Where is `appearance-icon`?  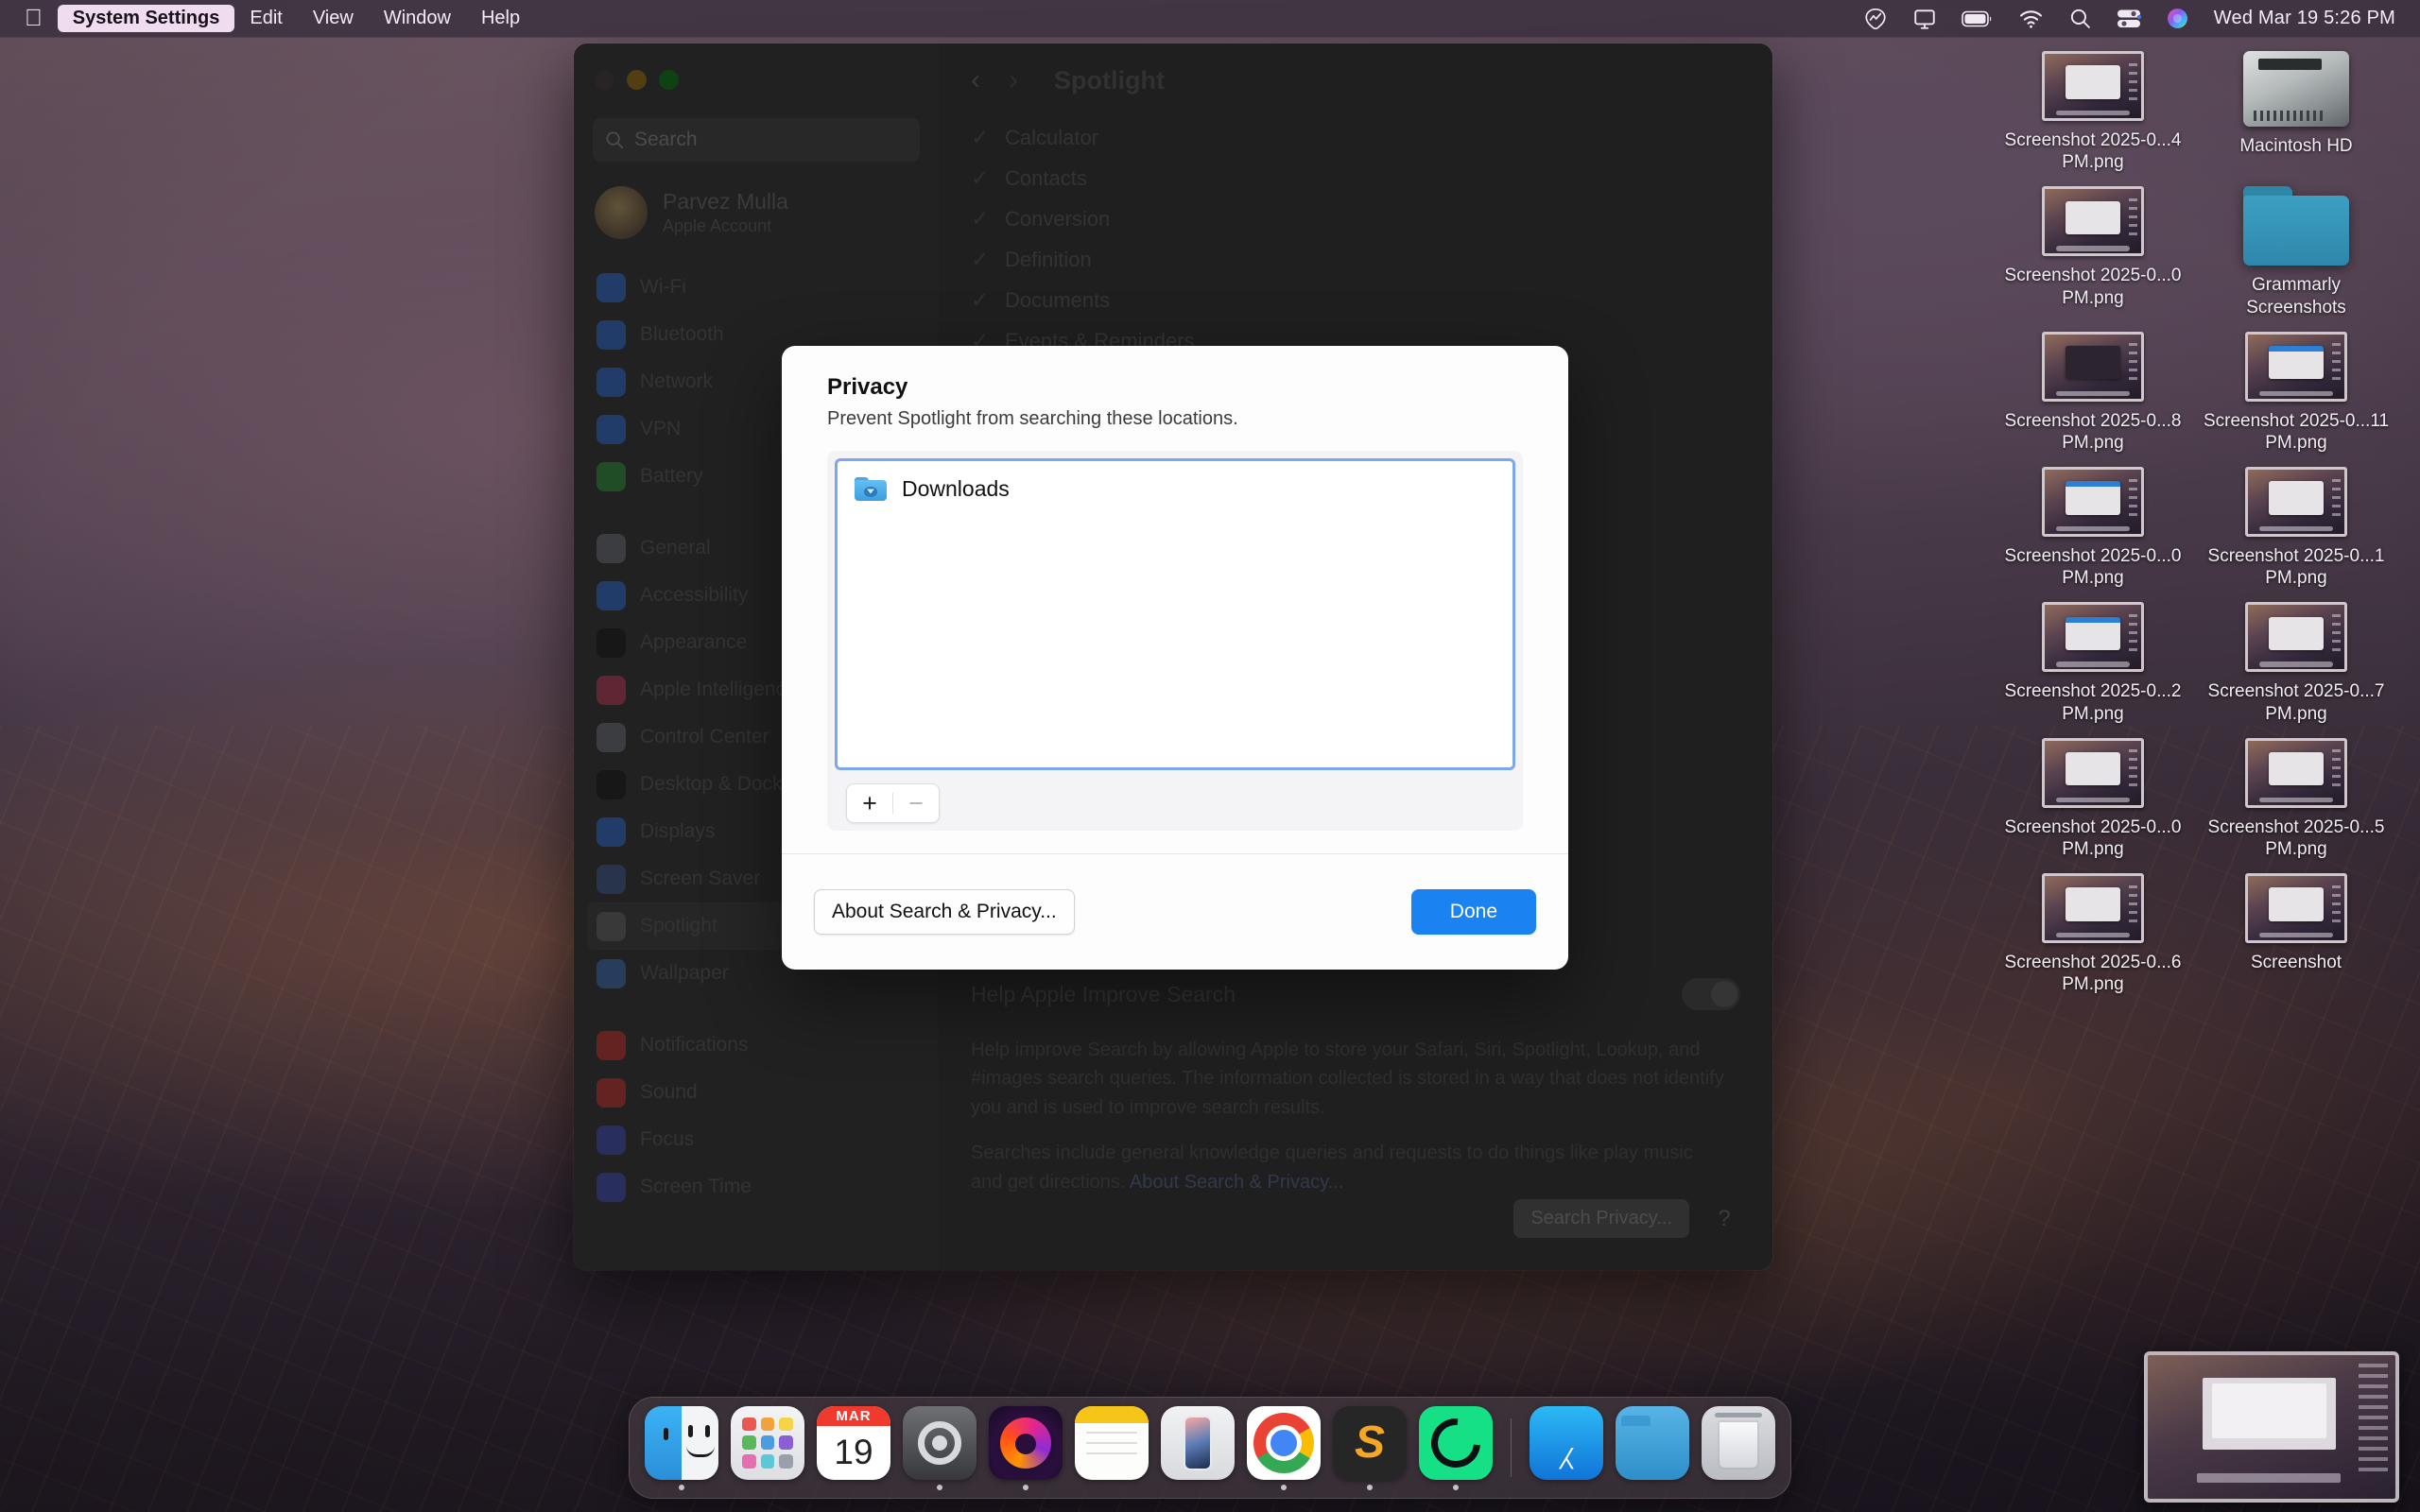 appearance-icon is located at coordinates (611, 642).